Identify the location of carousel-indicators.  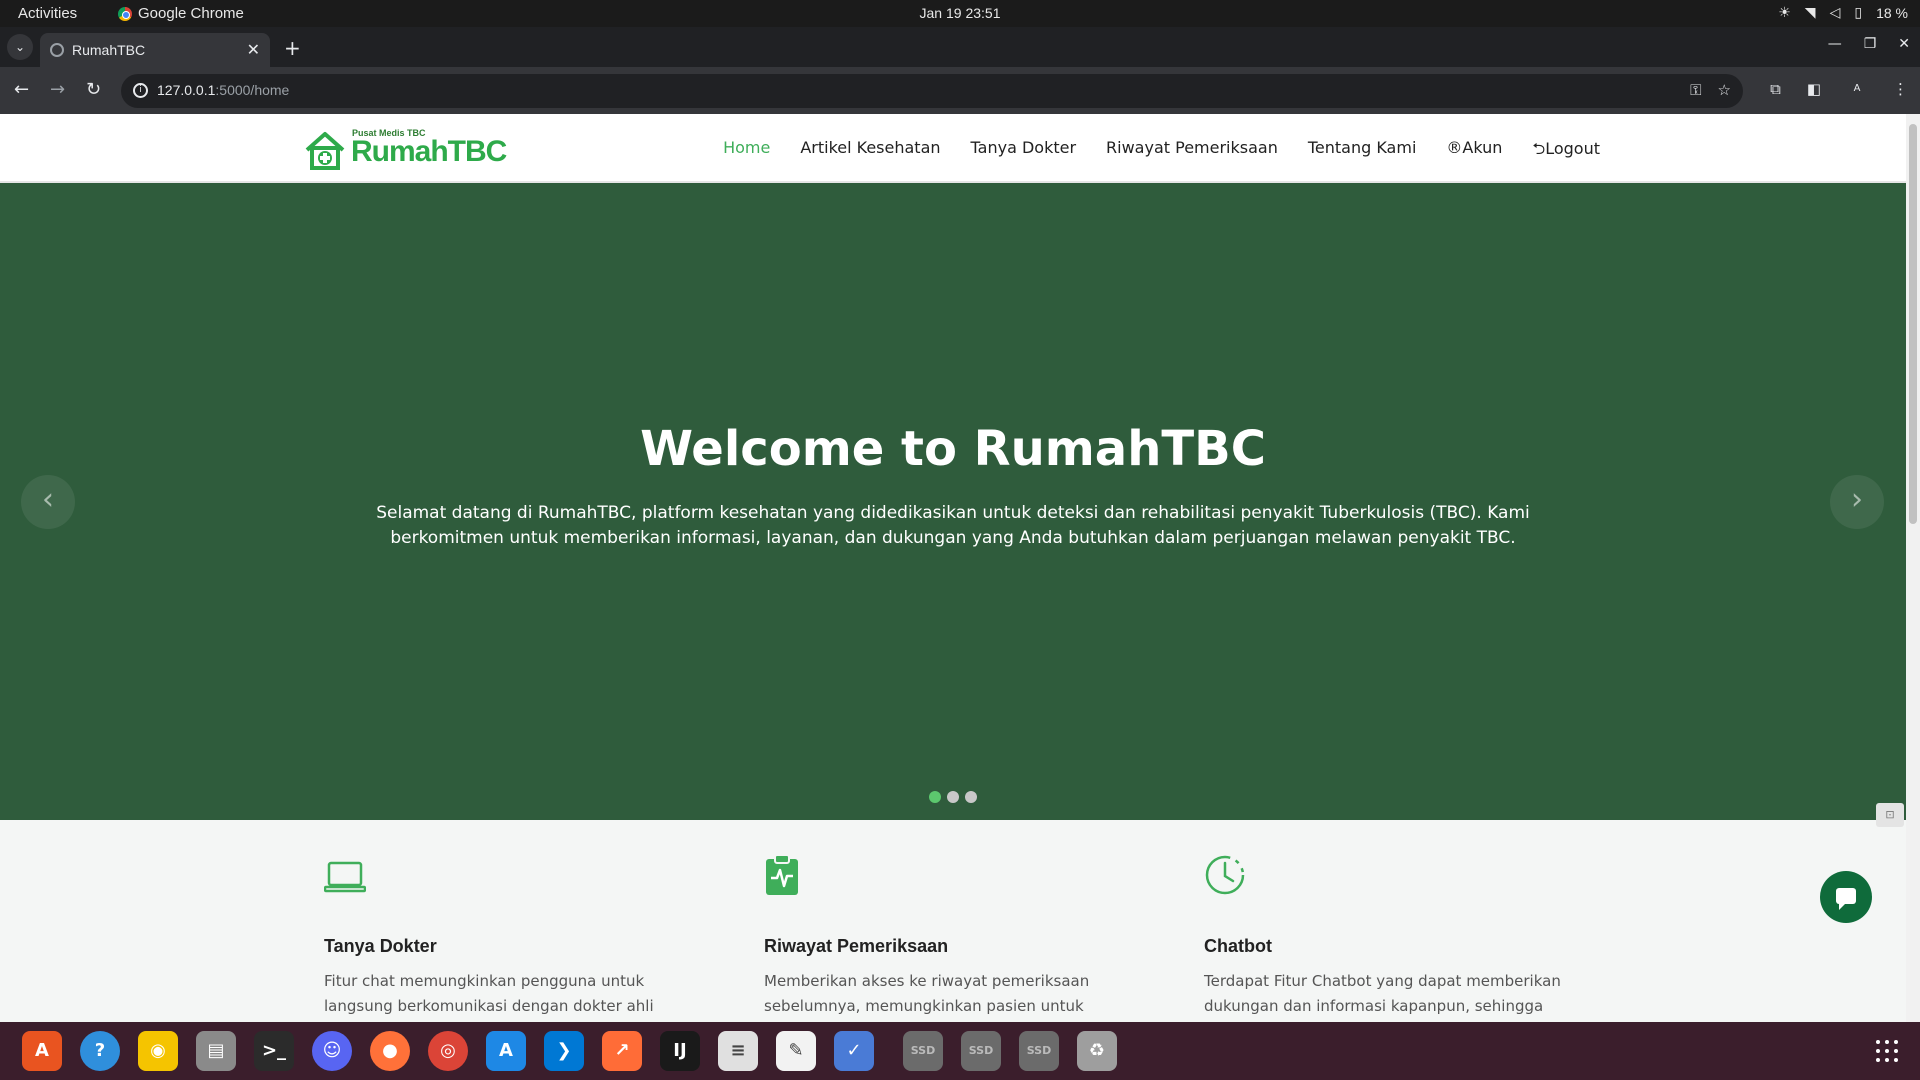
(953, 797).